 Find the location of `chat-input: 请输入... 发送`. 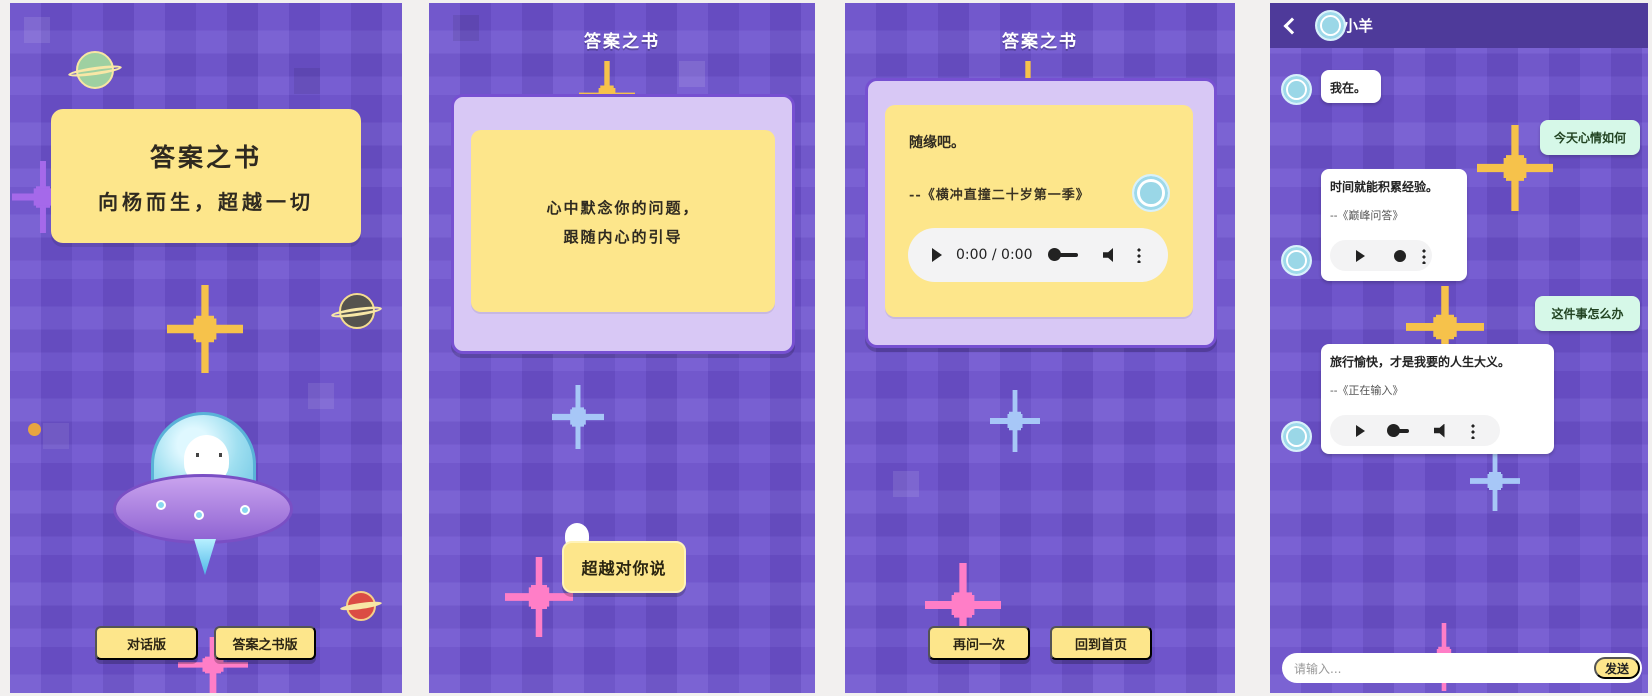

chat-input: 请输入... 发送 is located at coordinates (1462, 668).